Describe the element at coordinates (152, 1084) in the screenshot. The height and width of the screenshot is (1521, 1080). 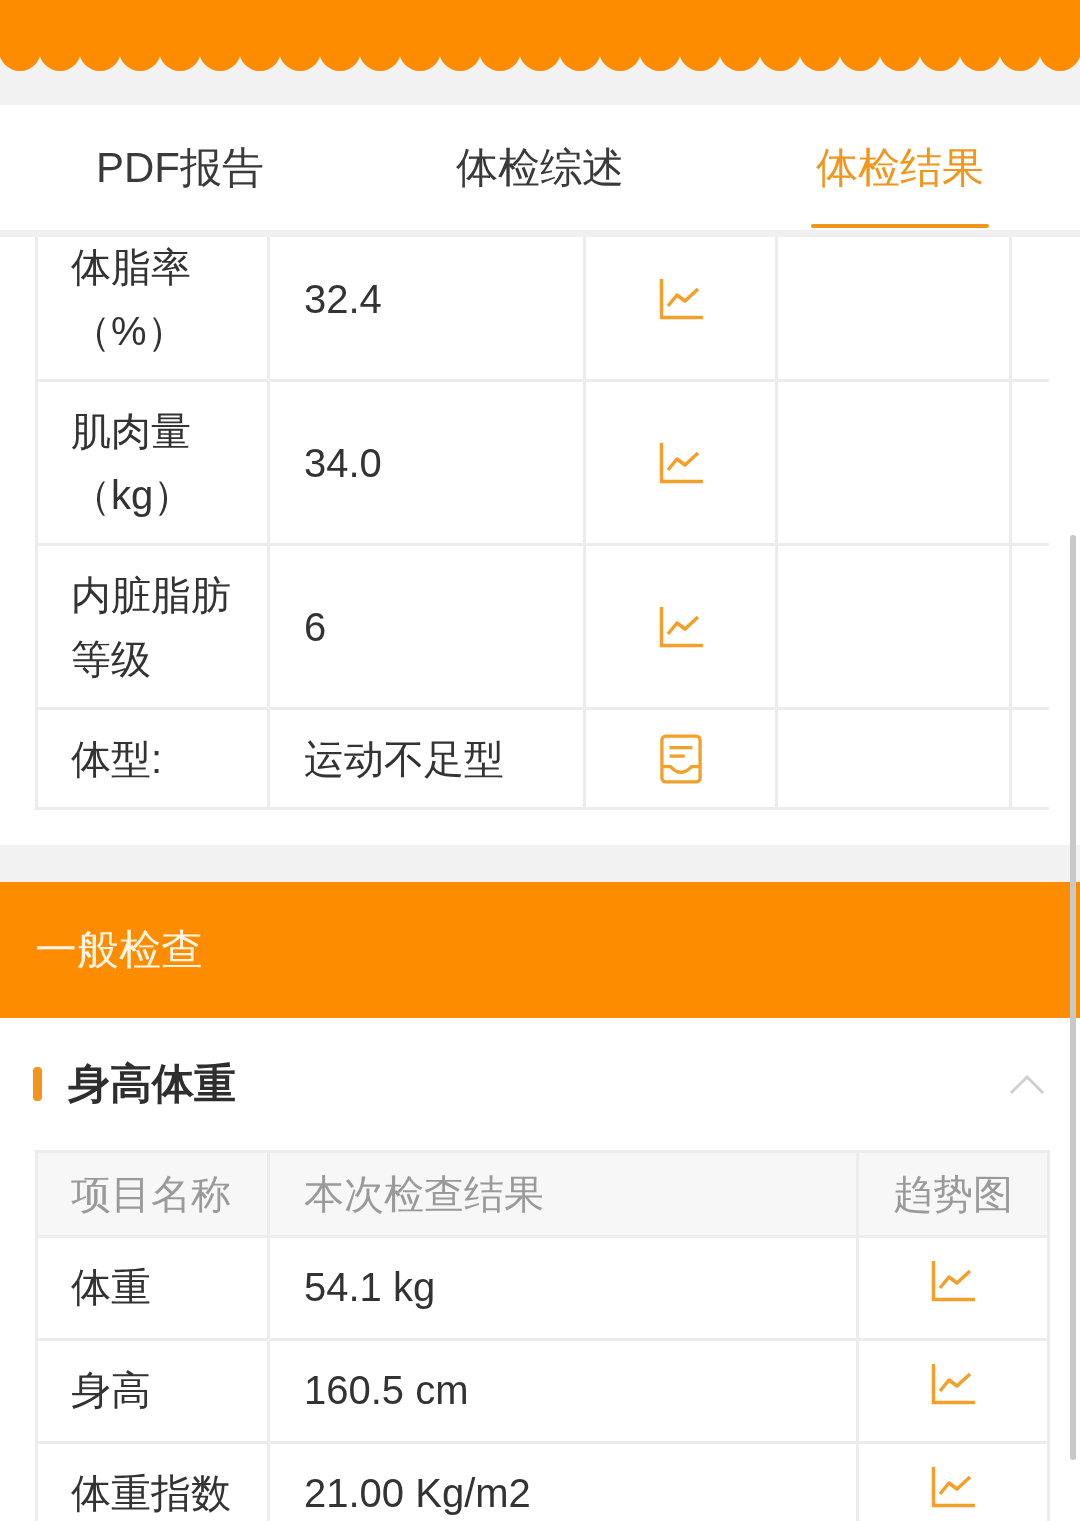
I see `subsection-title: 身高体重` at that location.